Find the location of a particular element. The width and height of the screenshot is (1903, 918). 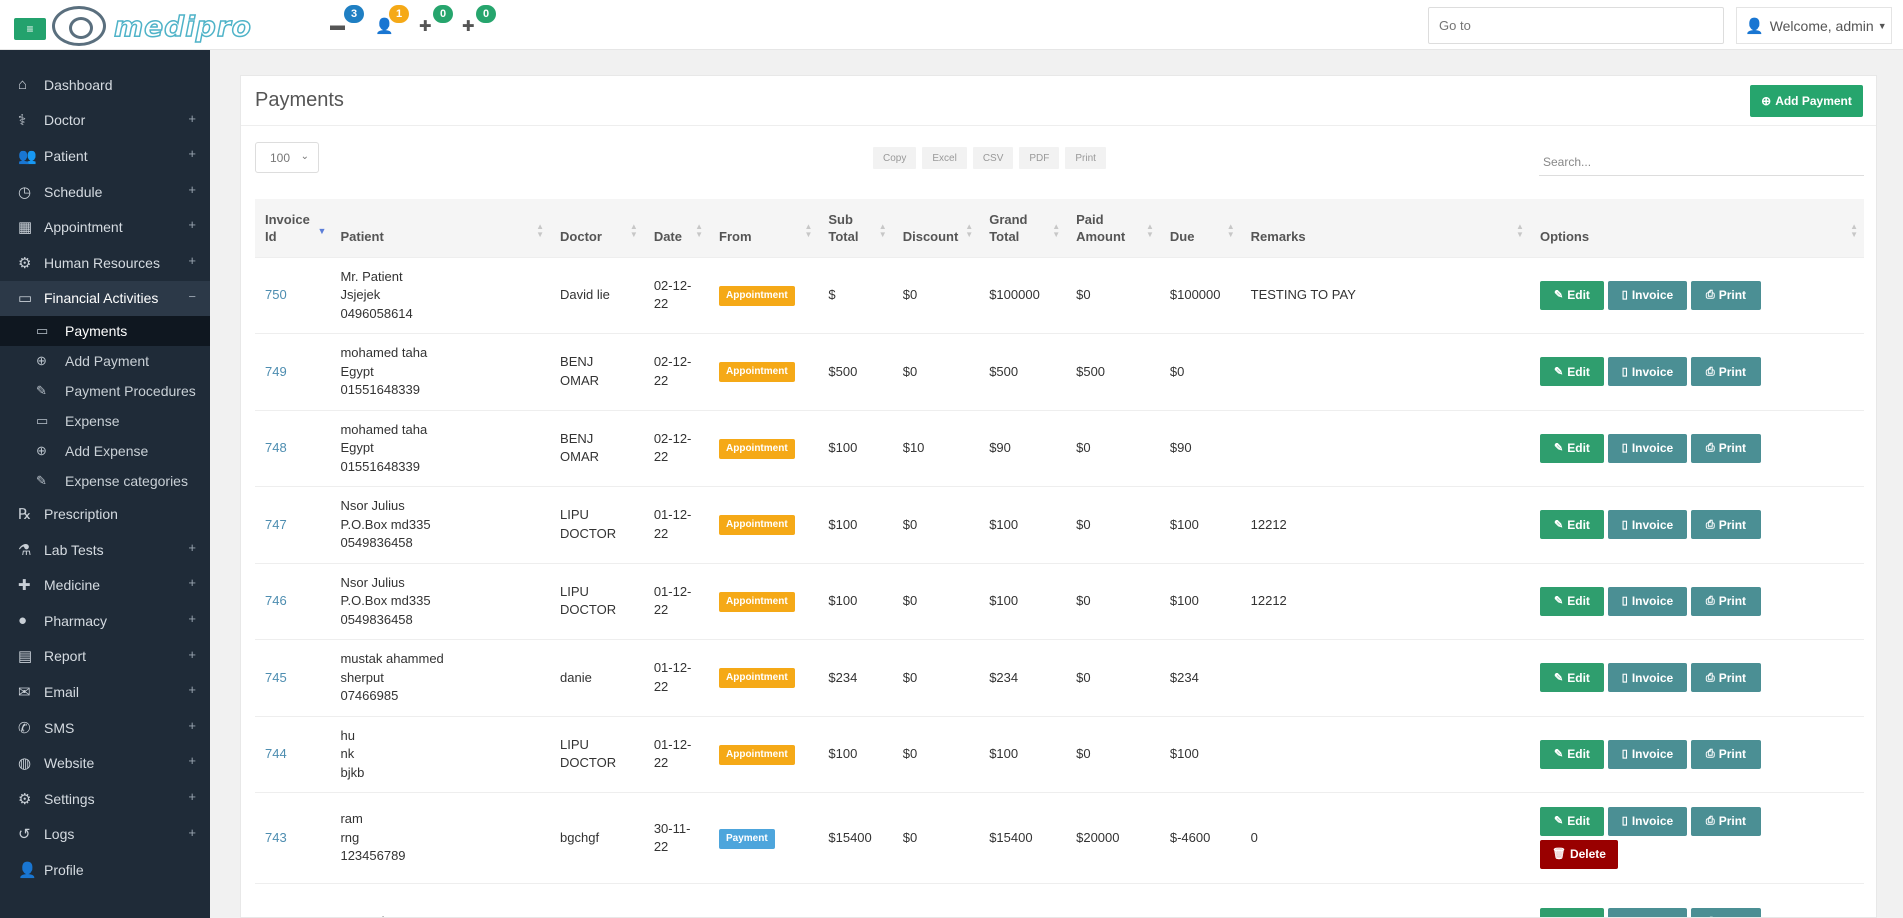

sidebar-item-dashboard: ⌂ Dashboard is located at coordinates (105, 85).